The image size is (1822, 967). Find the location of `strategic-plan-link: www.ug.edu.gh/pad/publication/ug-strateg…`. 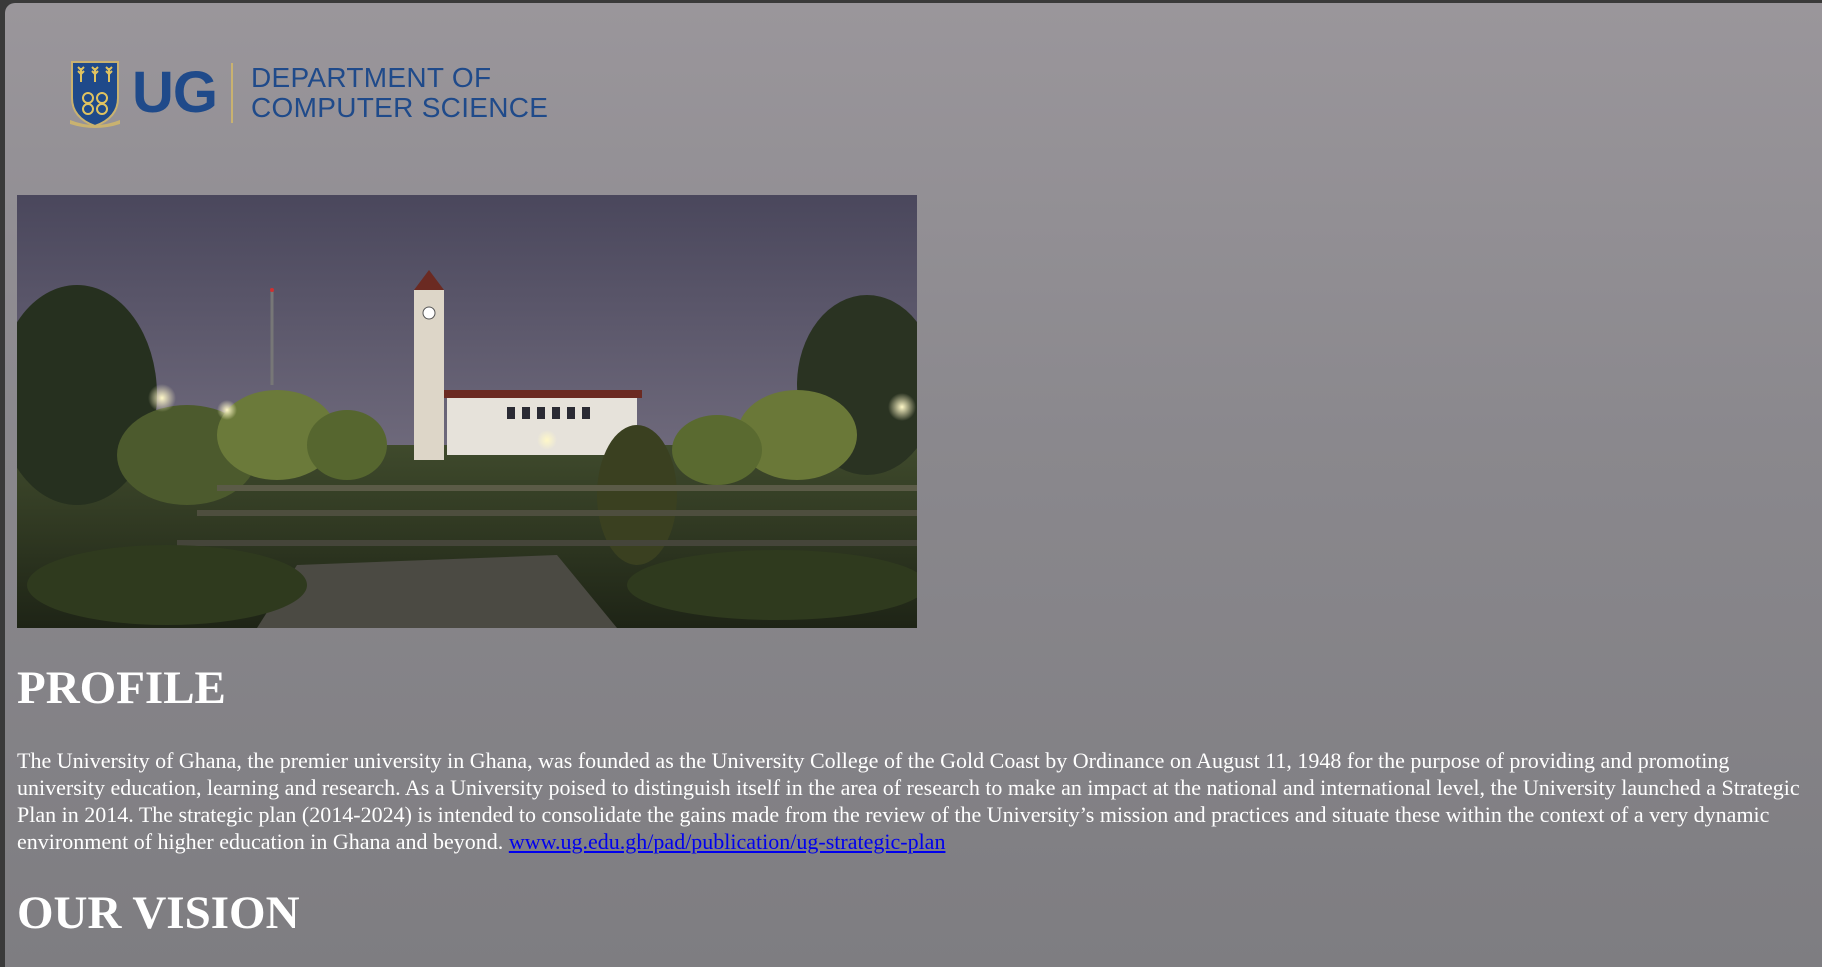

strategic-plan-link: www.ug.edu.gh/pad/publication/ug-strateg… is located at coordinates (727, 841).